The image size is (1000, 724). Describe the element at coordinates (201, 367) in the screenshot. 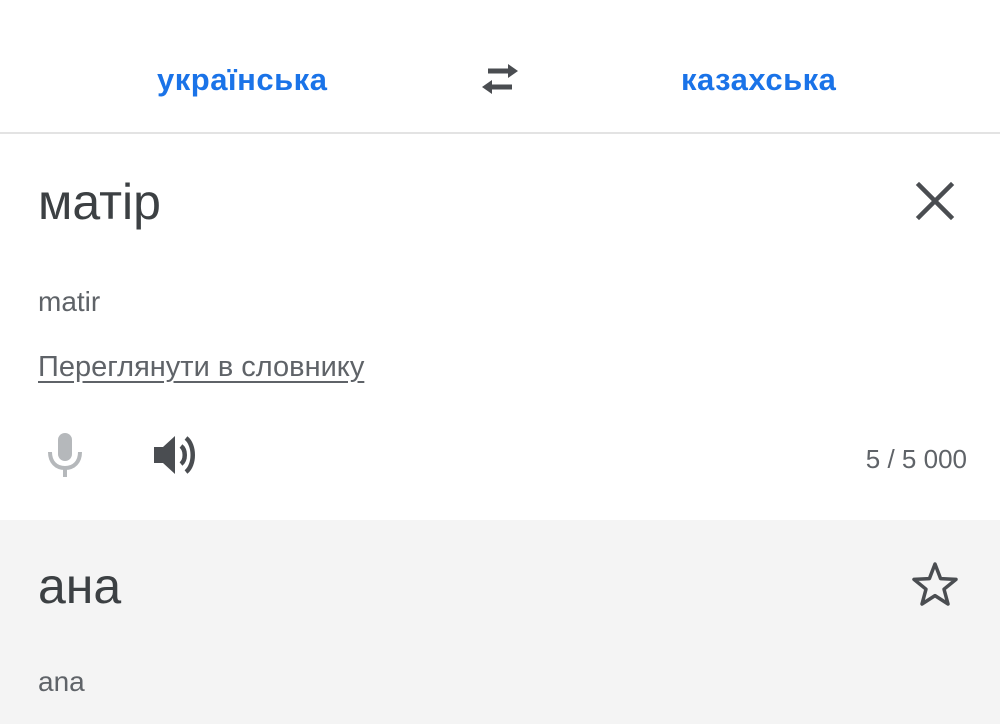

I see `dictionary-link: Переглянути в словнику` at that location.